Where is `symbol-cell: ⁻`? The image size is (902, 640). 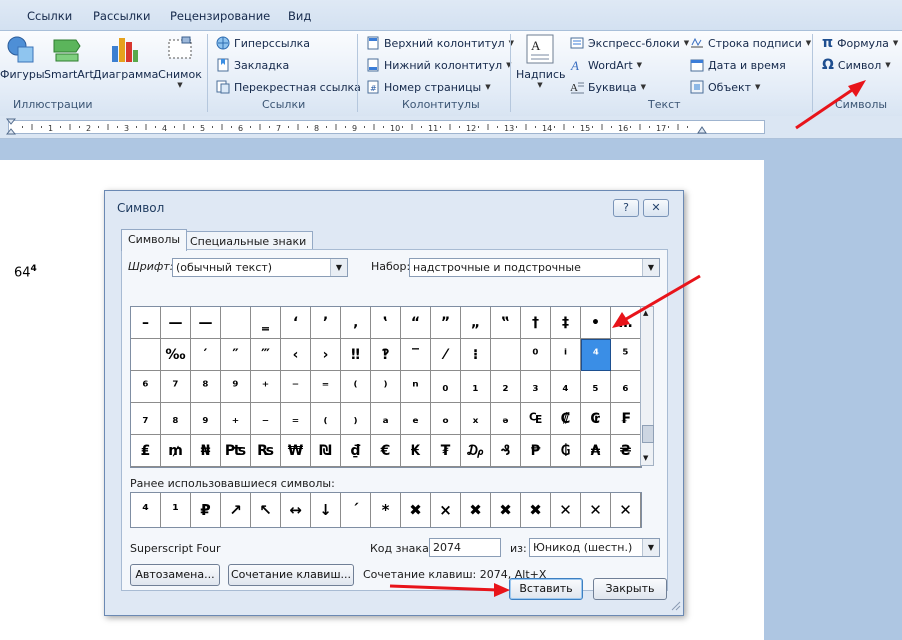
symbol-cell: ⁻ is located at coordinates (296, 387).